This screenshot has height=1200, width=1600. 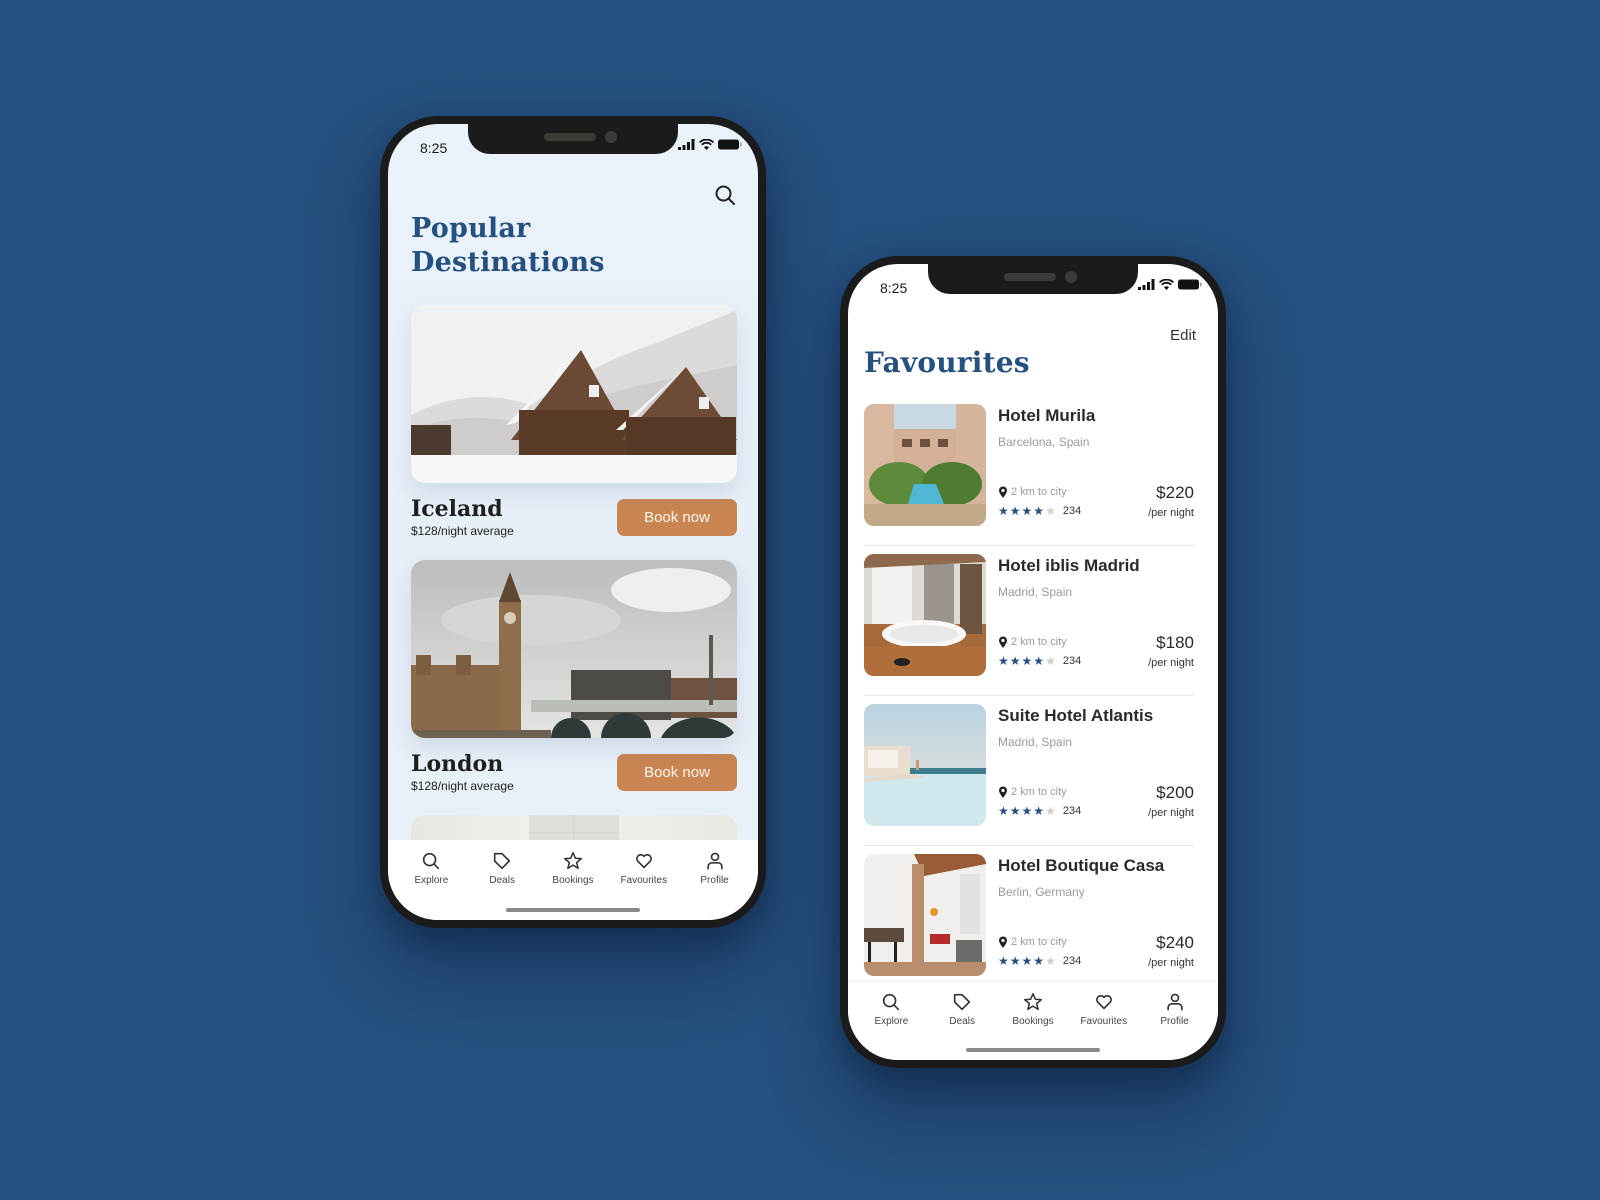 I want to click on status-icons, so click(x=710, y=144).